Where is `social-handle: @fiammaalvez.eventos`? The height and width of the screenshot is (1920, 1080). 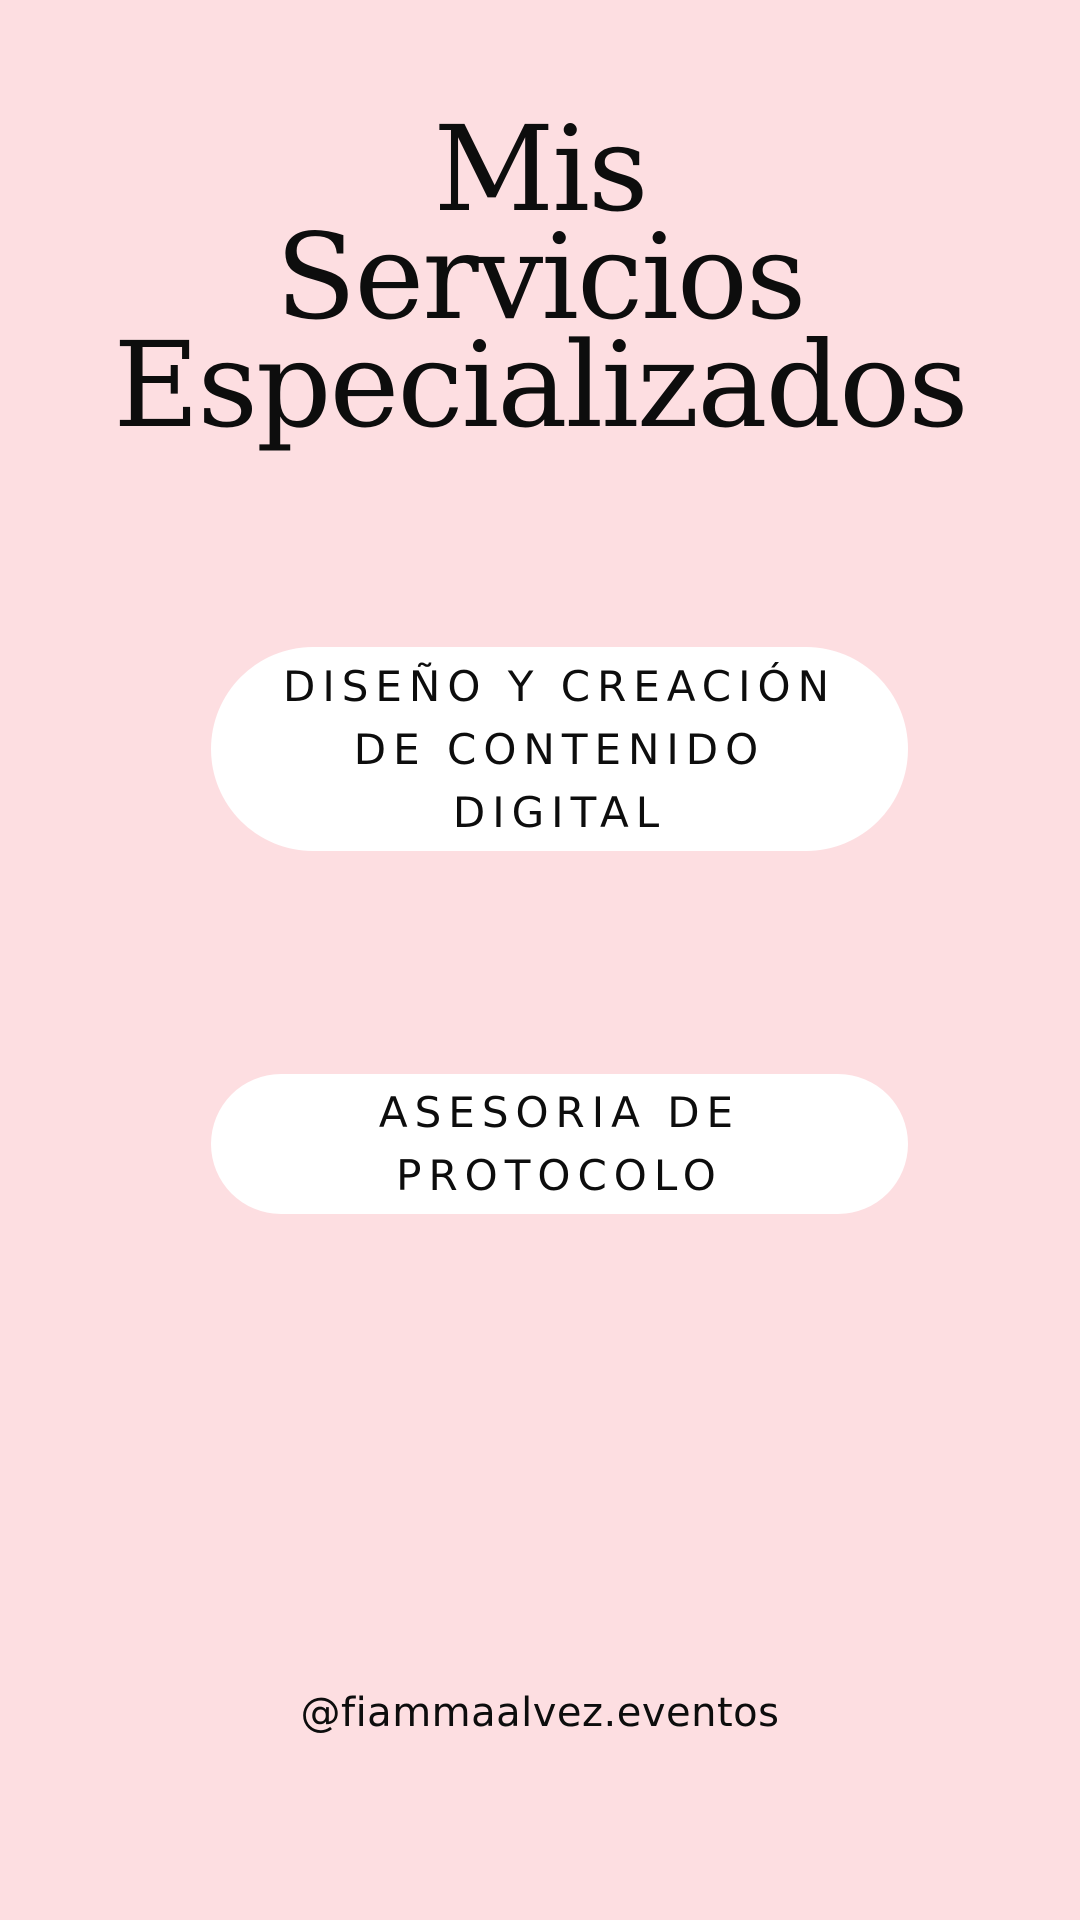 social-handle: @fiammaalvez.eventos is located at coordinates (540, 1713).